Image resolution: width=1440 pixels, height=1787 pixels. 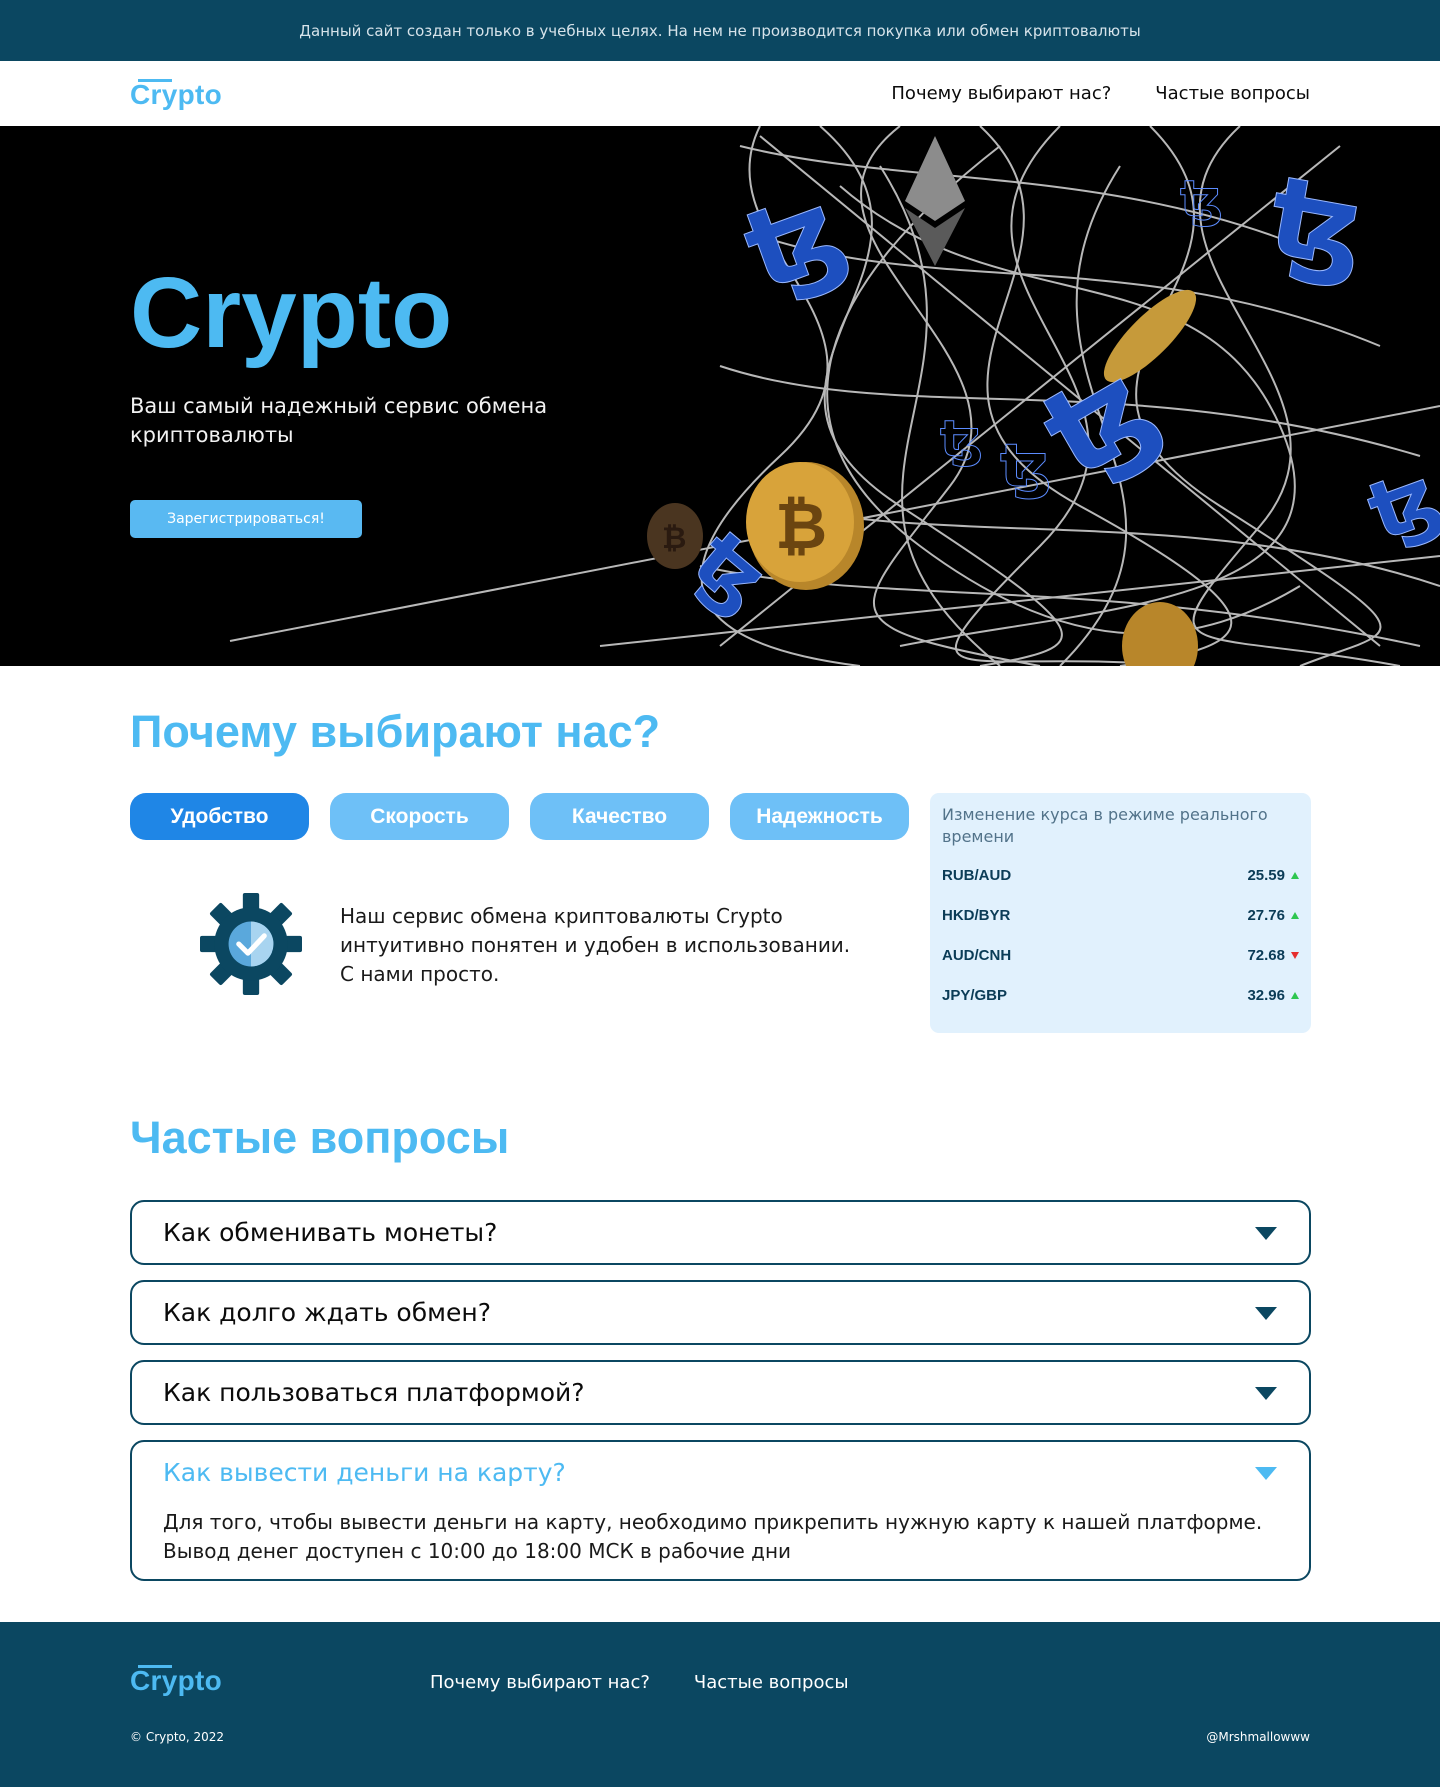 What do you see at coordinates (364, 1472) in the screenshot?
I see `faq-question: Как вывести деньги на карту?` at bounding box center [364, 1472].